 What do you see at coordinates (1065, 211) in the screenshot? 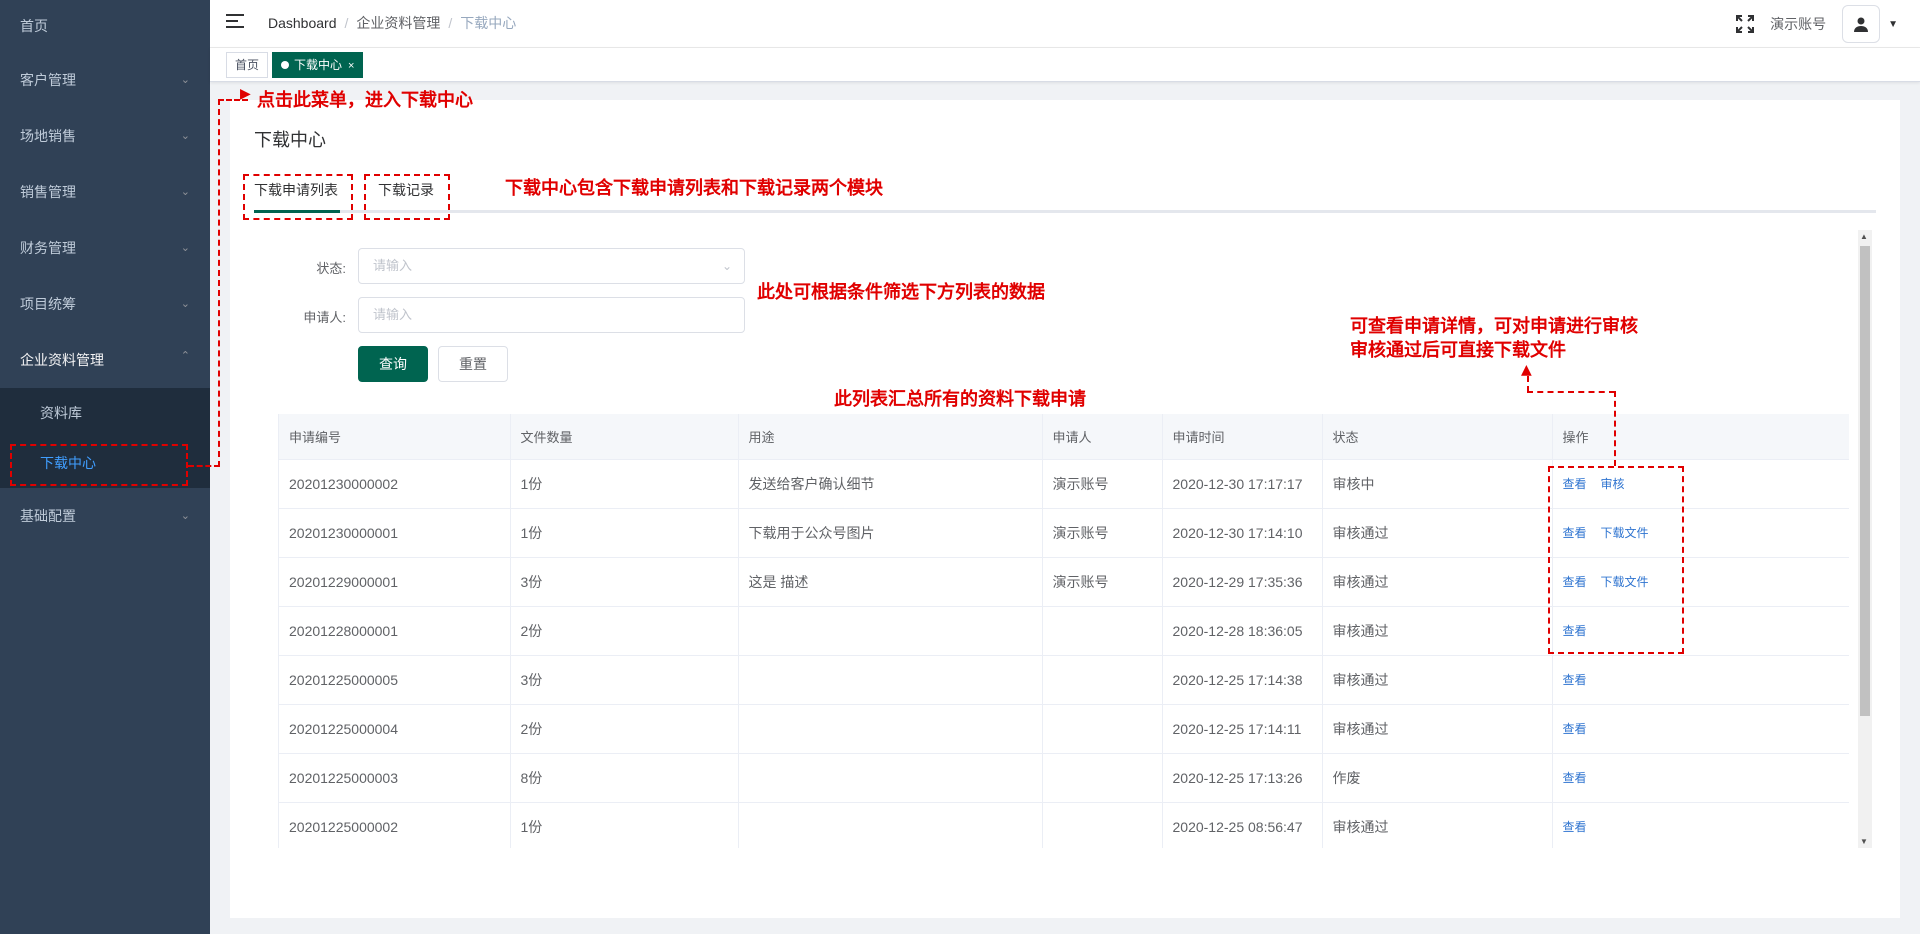
I see `tabs-divider` at bounding box center [1065, 211].